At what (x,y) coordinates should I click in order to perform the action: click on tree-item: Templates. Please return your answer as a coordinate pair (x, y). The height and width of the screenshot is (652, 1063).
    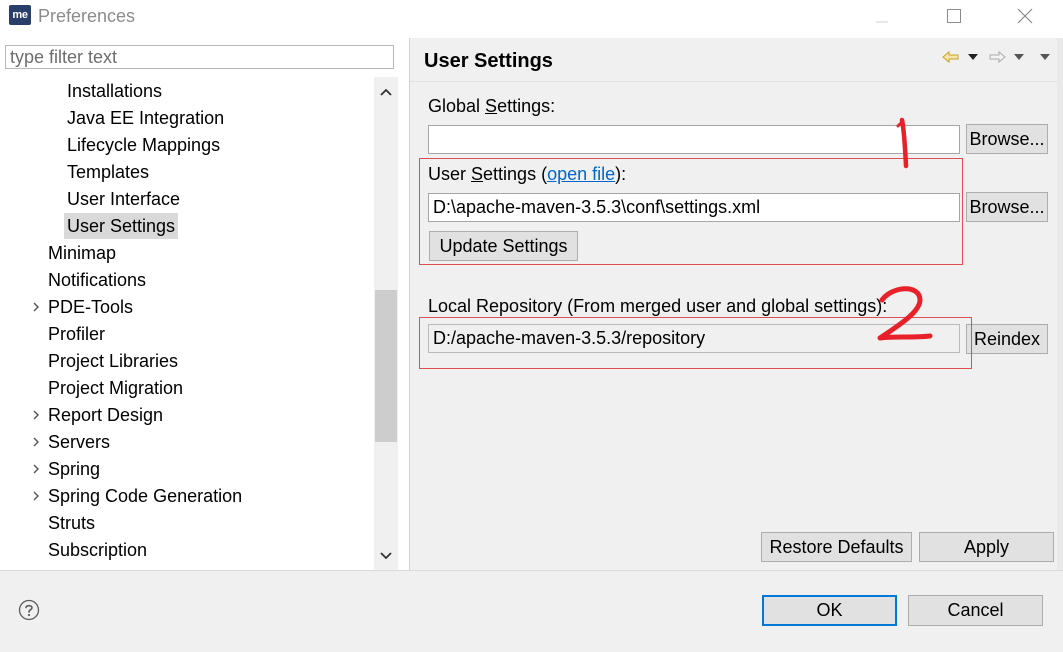
    Looking at the image, I should click on (108, 172).